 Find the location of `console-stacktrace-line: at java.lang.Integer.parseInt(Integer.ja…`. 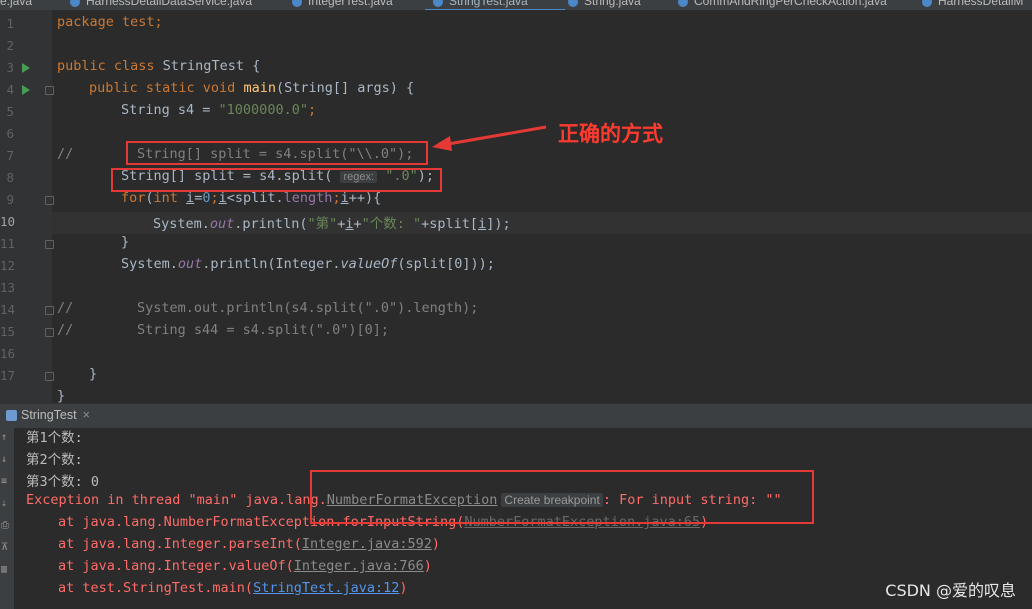

console-stacktrace-line: at java.lang.Integer.parseInt(Integer.ja… is located at coordinates (249, 544).